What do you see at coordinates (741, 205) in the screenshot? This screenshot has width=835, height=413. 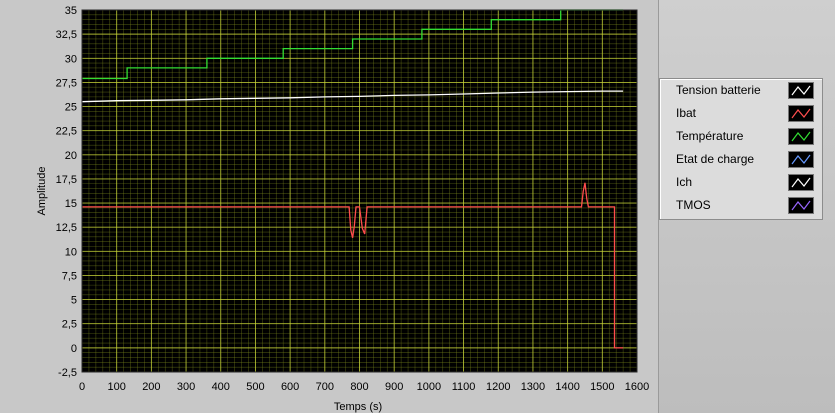 I see `legend-item: TMOS` at bounding box center [741, 205].